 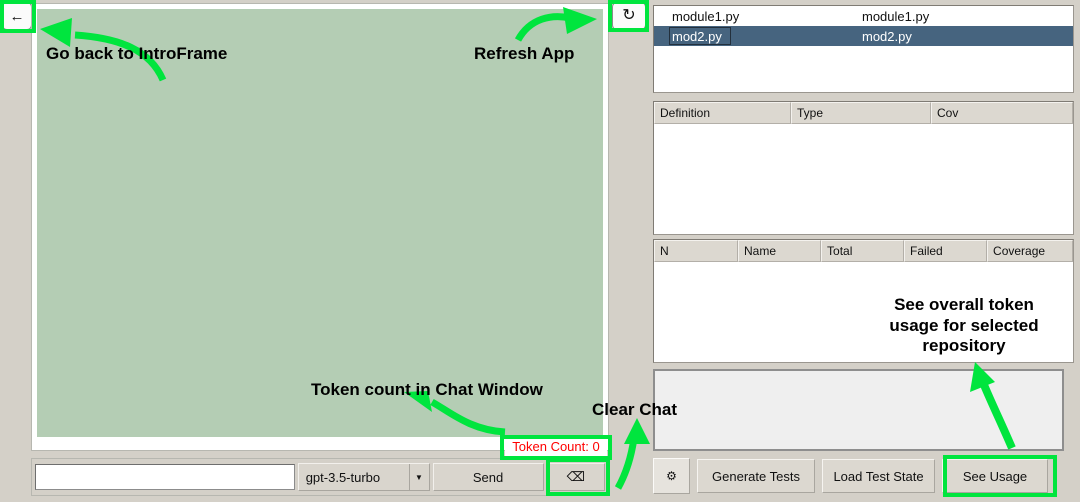 I want to click on token-count-label: Token Count: 0, so click(x=556, y=447).